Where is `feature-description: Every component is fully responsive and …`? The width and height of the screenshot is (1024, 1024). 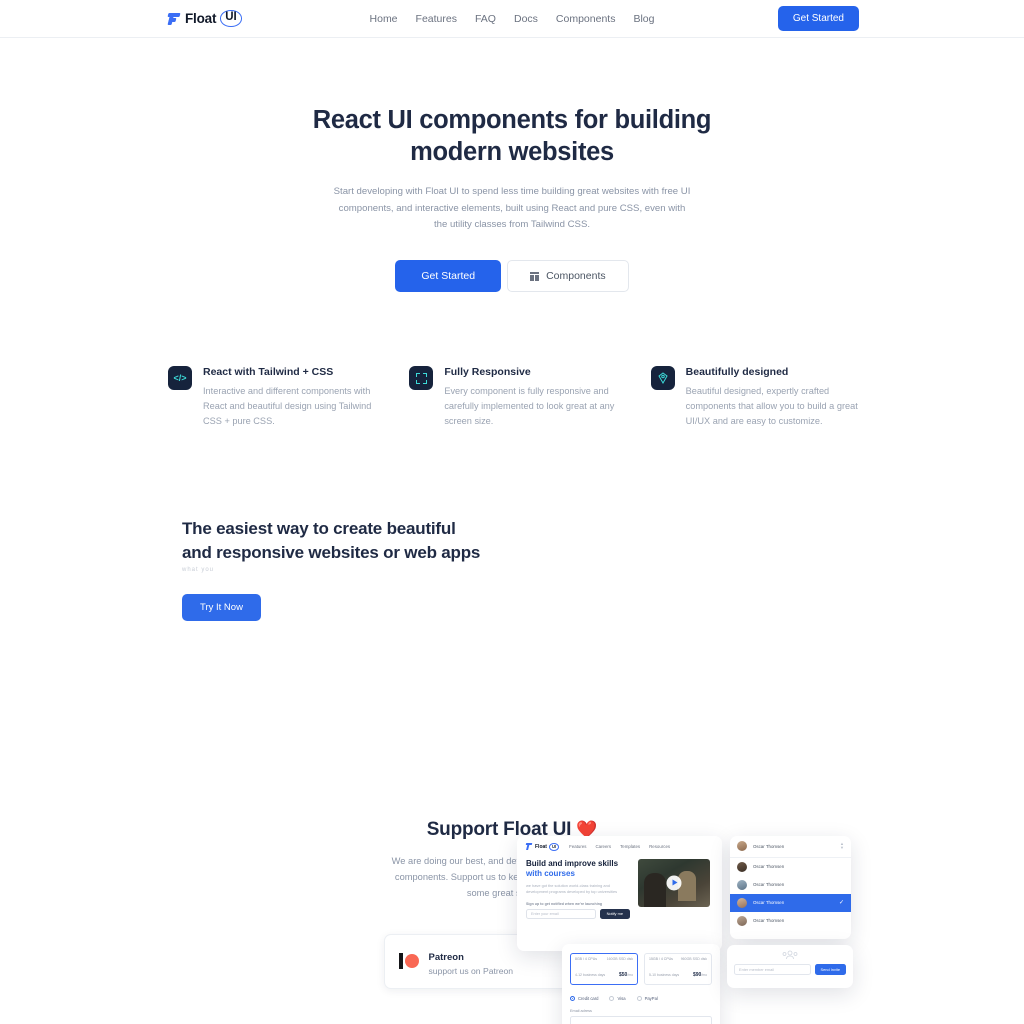 feature-description: Every component is fully responsive and … is located at coordinates (529, 406).